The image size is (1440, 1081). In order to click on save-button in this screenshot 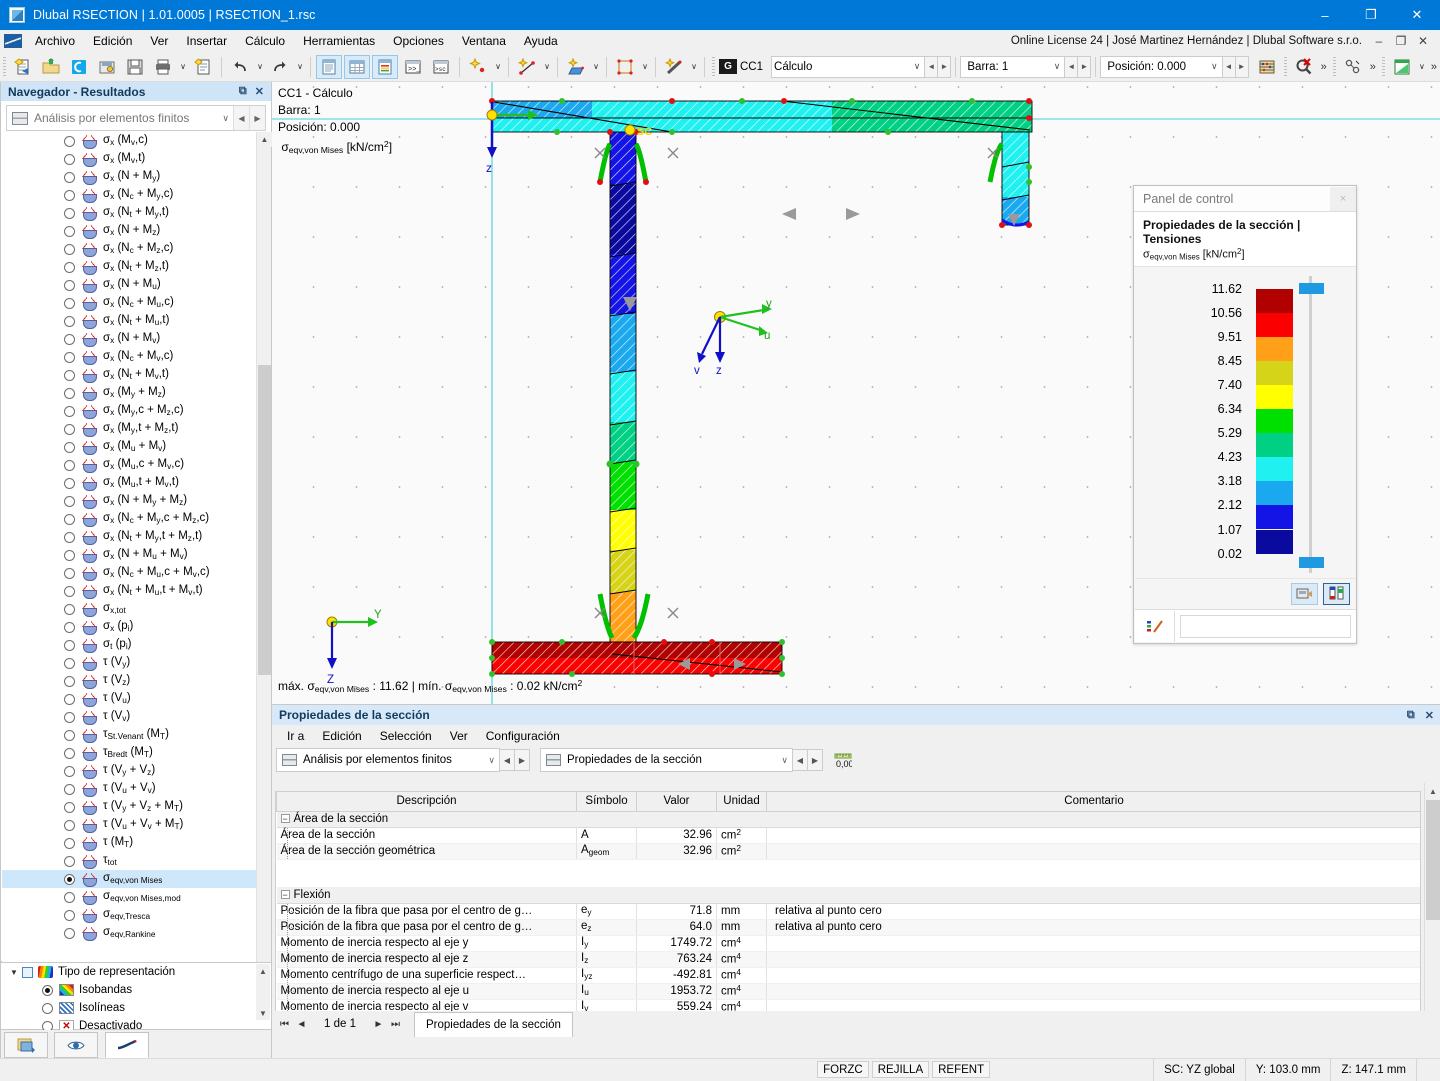, I will do `click(135, 67)`.